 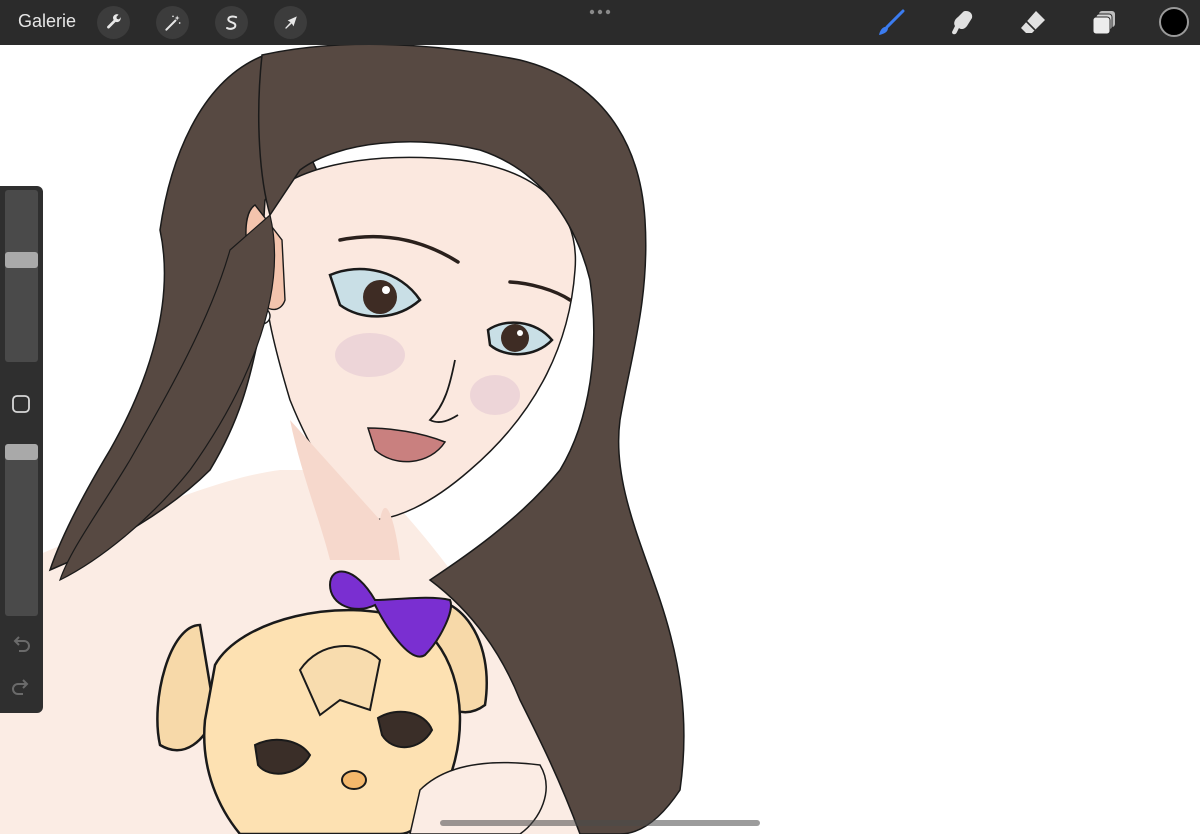 I want to click on brush-tool-button, so click(x=891, y=23).